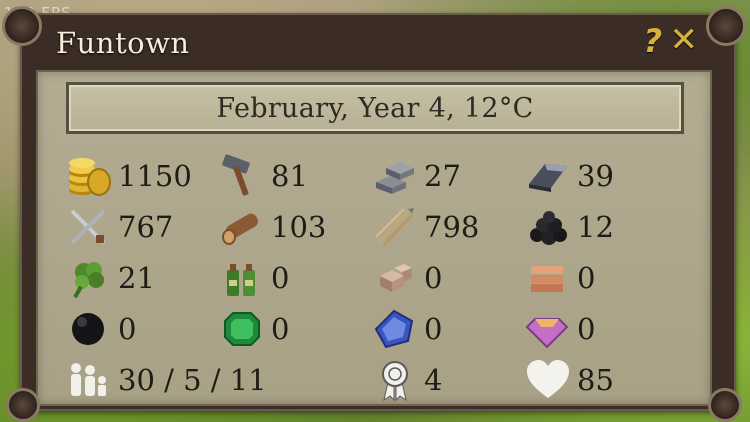  What do you see at coordinates (88, 226) in the screenshot?
I see `weapons-icon` at bounding box center [88, 226].